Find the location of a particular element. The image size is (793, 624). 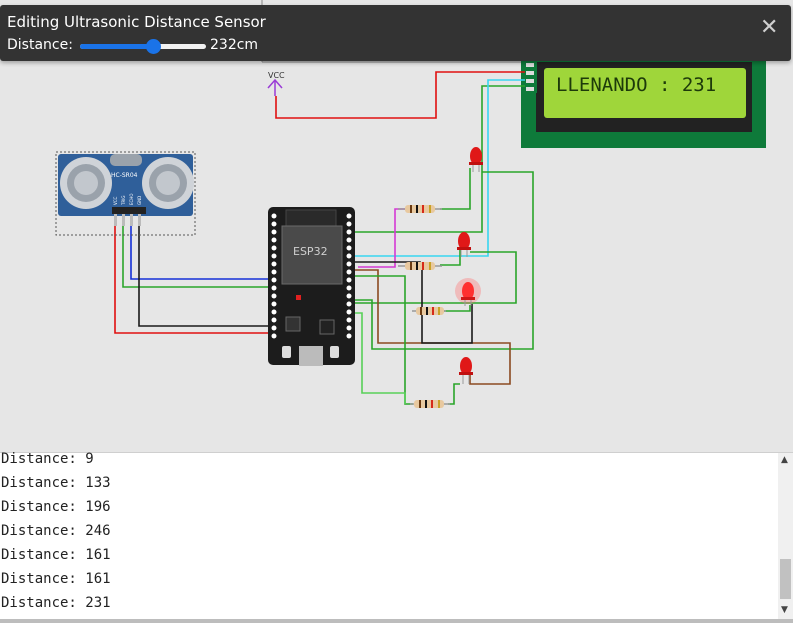

serial-line: Distance: 231 is located at coordinates (56, 603).